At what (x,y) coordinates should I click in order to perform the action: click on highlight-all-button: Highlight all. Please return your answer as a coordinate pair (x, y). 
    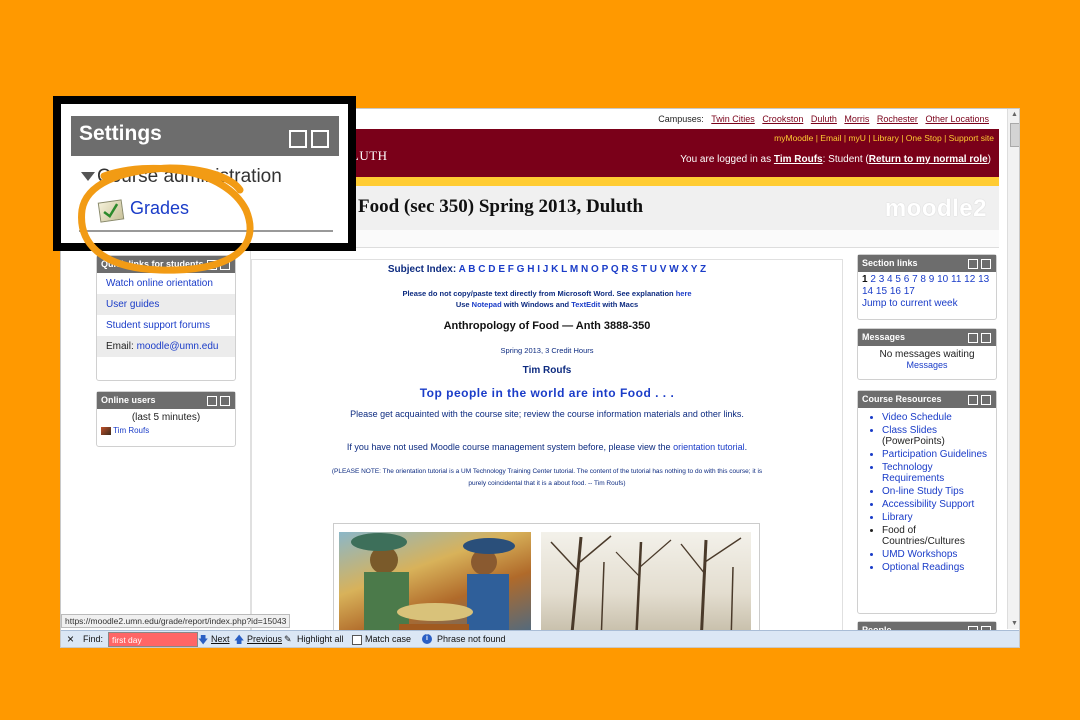
    Looking at the image, I should click on (320, 639).